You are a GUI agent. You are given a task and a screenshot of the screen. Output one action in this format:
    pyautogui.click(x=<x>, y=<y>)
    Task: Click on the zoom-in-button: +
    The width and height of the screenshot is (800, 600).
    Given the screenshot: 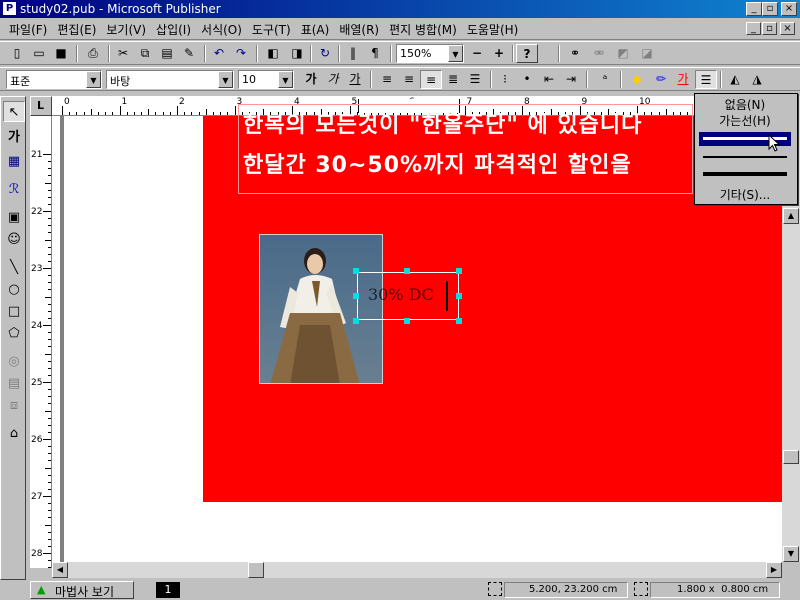 What is the action you would take?
    pyautogui.click(x=499, y=53)
    